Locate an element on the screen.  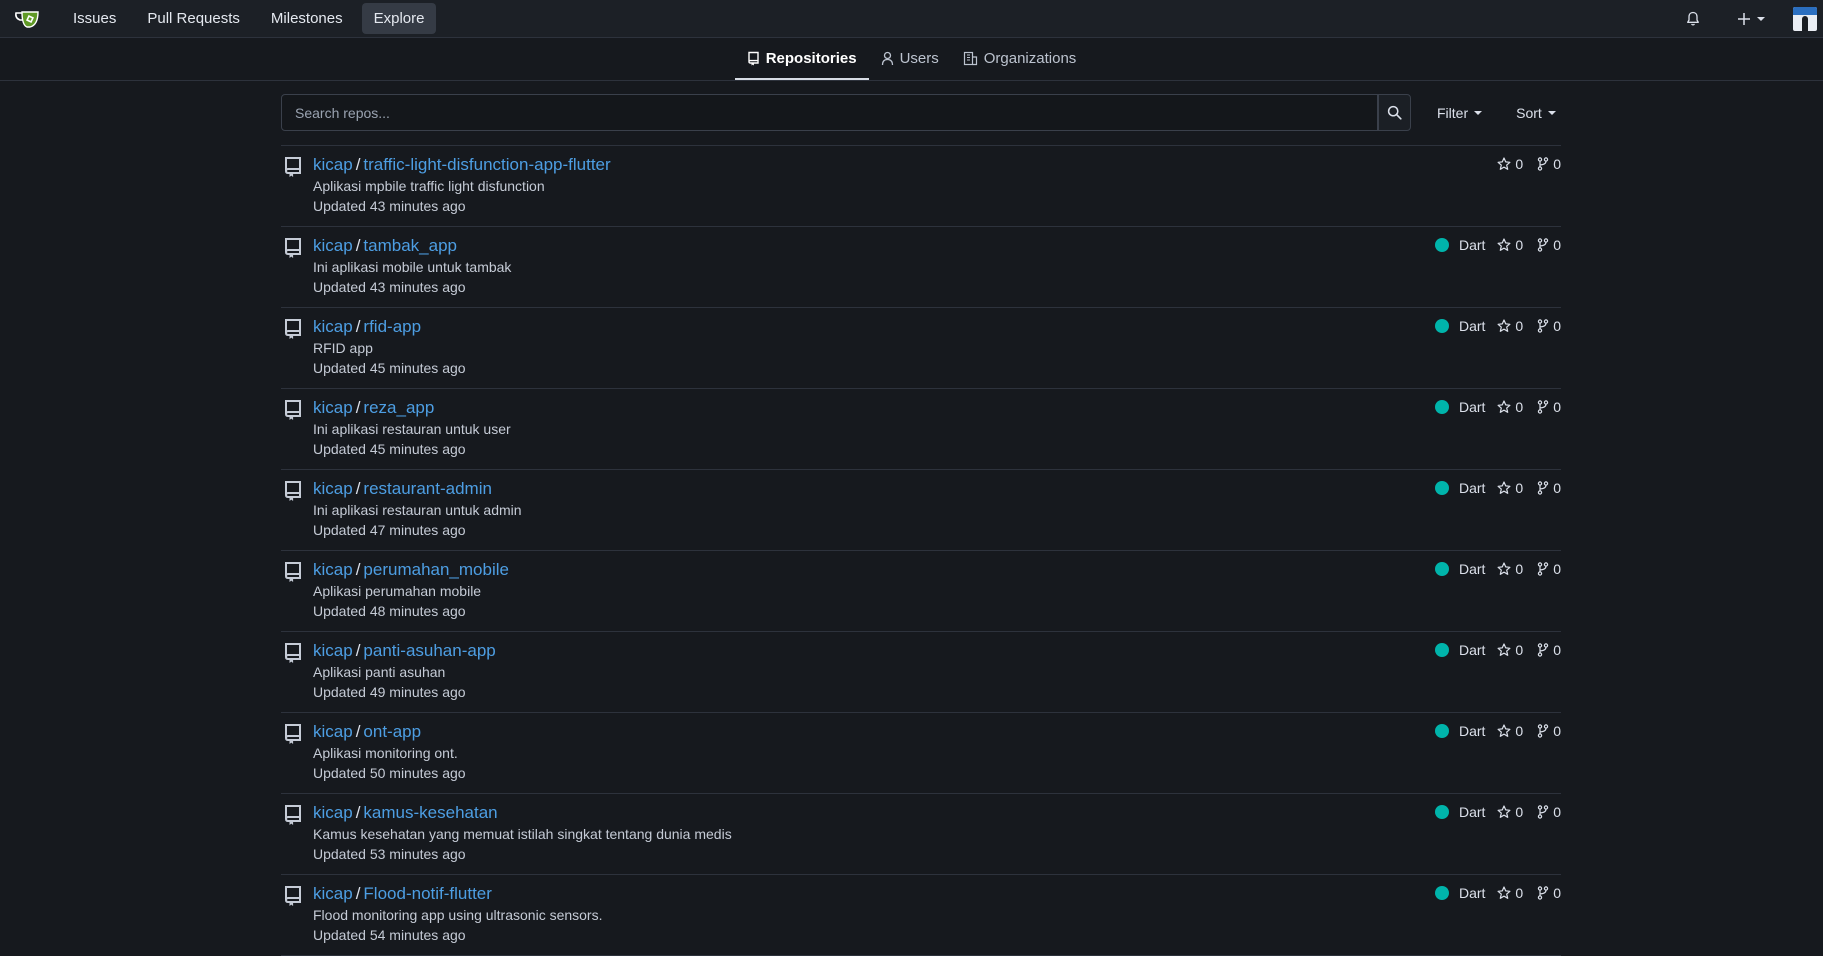
search-input is located at coordinates (829, 112).